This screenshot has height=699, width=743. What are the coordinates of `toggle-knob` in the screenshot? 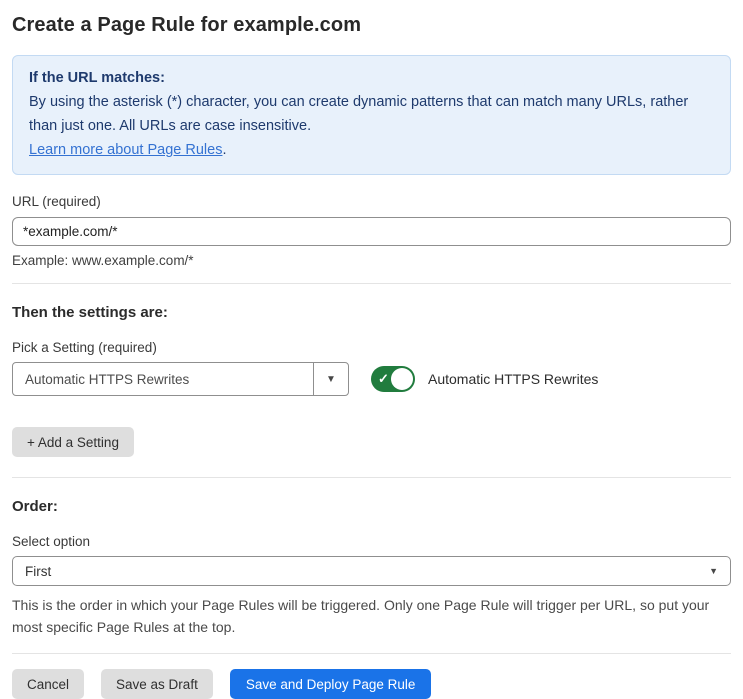 It's located at (402, 379).